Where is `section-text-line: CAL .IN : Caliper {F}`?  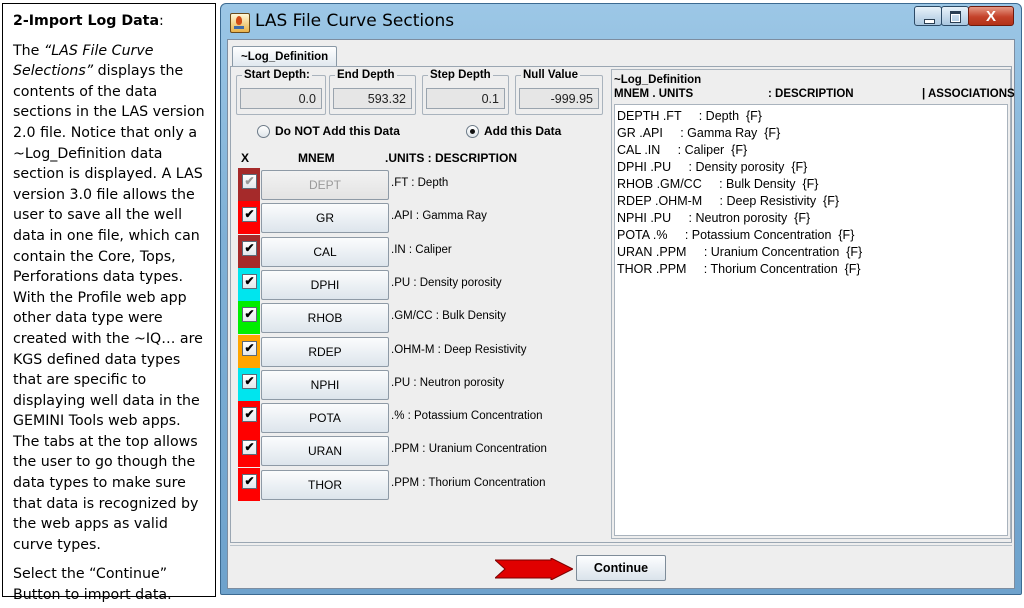 section-text-line: CAL .IN : Caliper {F} is located at coordinates (682, 150).